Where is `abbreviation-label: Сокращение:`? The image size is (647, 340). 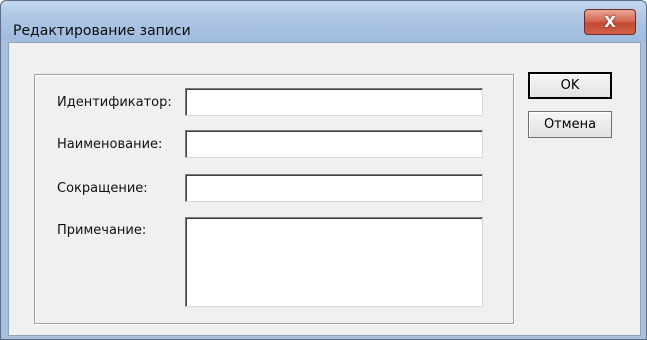 abbreviation-label: Сокращение: is located at coordinates (102, 188).